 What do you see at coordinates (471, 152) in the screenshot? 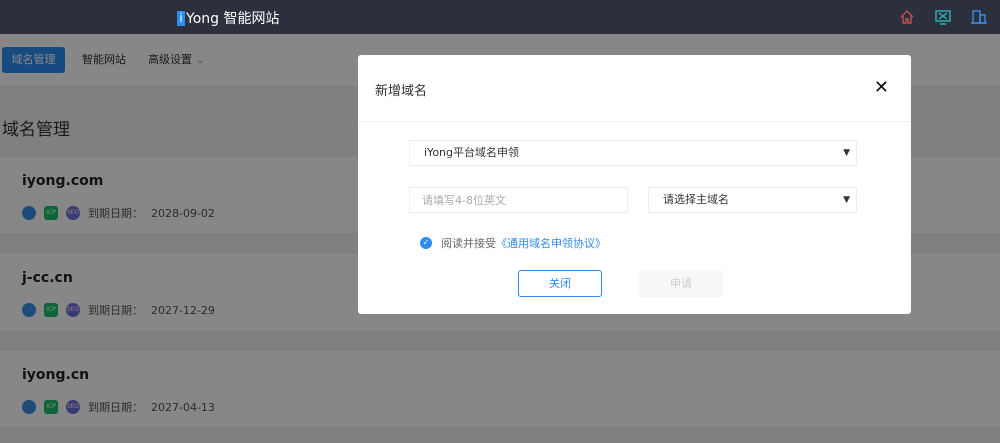
I see `select-value: iYong平台域名申领` at bounding box center [471, 152].